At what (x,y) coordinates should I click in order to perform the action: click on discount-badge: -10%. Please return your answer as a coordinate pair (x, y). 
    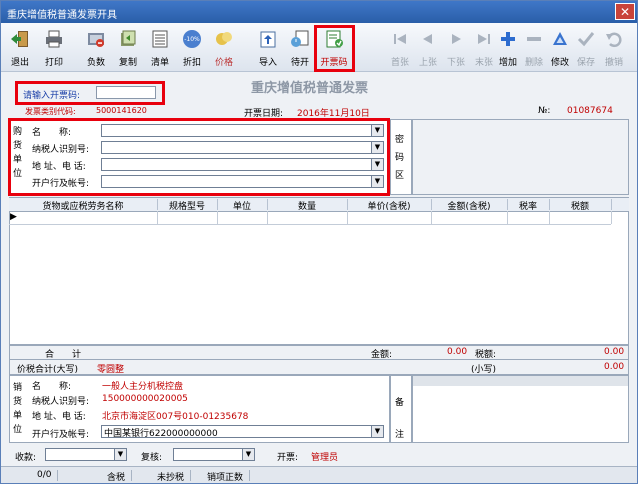
    Looking at the image, I should click on (192, 39).